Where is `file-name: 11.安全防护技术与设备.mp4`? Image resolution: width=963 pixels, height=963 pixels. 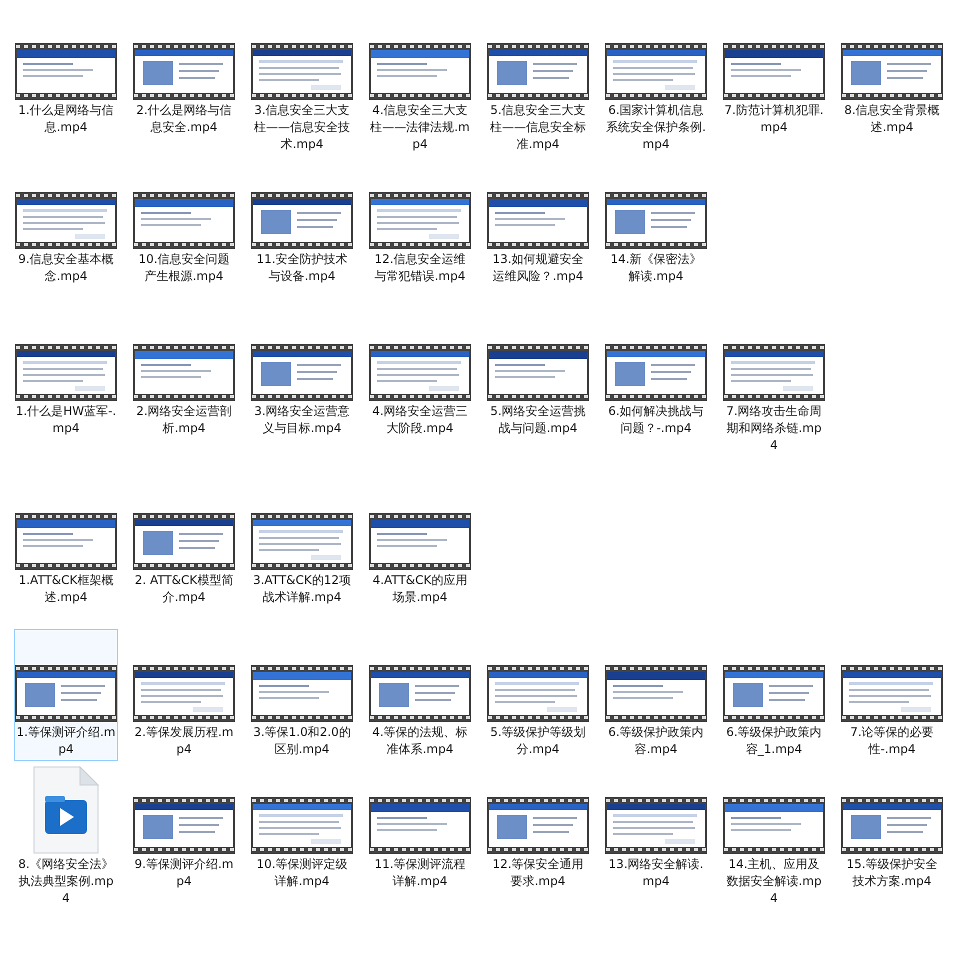 file-name: 11.安全防护技术与设备.mp4 is located at coordinates (302, 268).